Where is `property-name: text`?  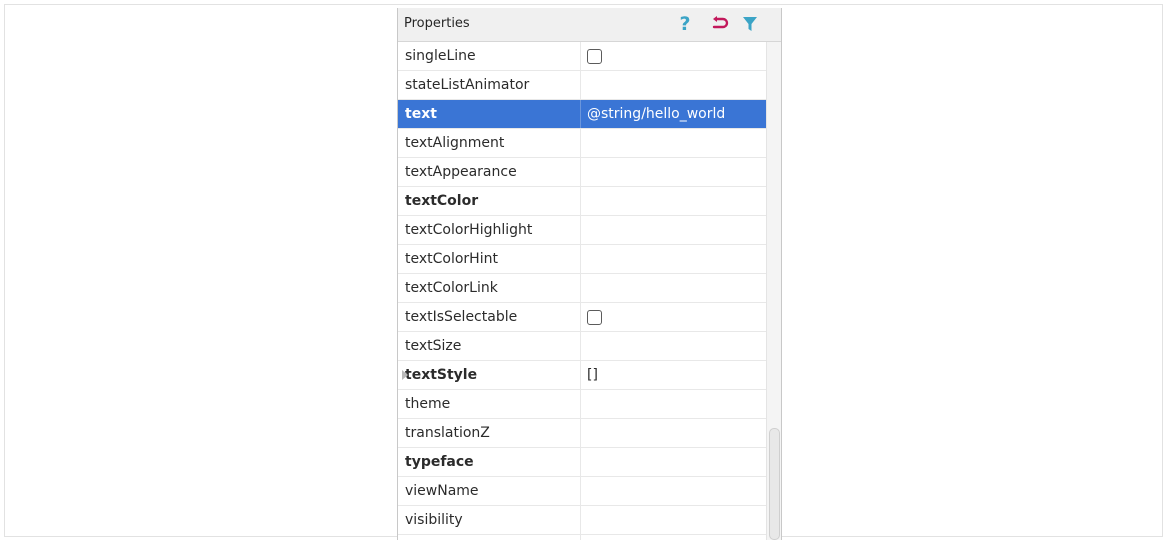
property-name: text is located at coordinates (421, 114).